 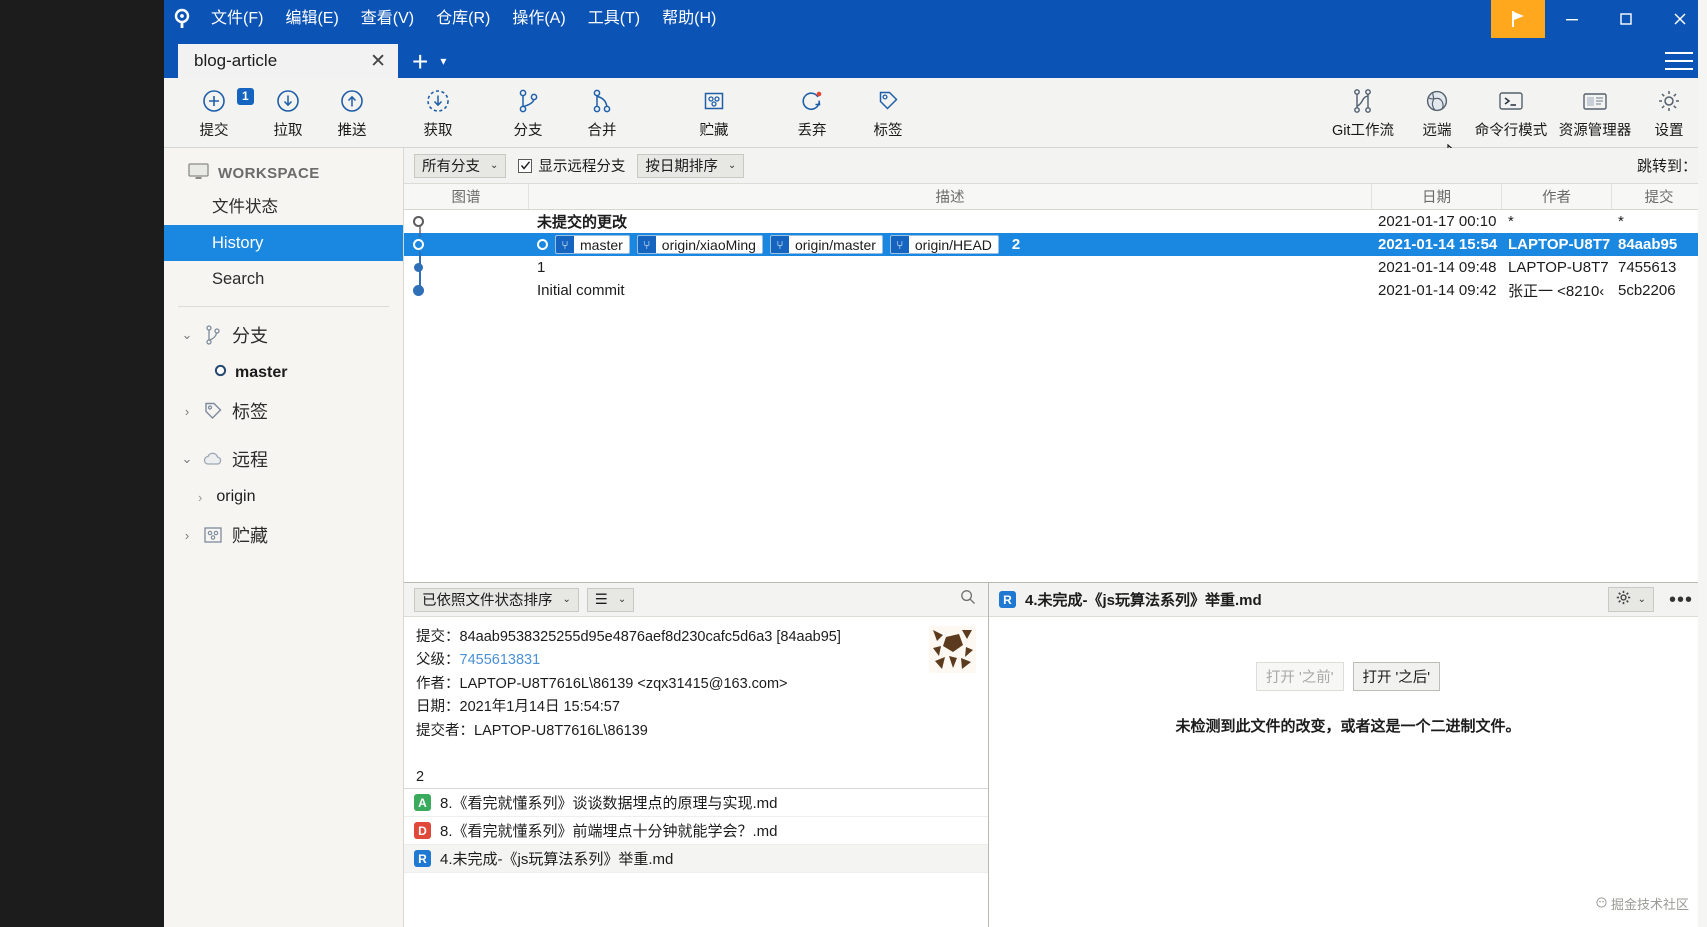 What do you see at coordinates (714, 113) in the screenshot?
I see `stash-button: 贮藏` at bounding box center [714, 113].